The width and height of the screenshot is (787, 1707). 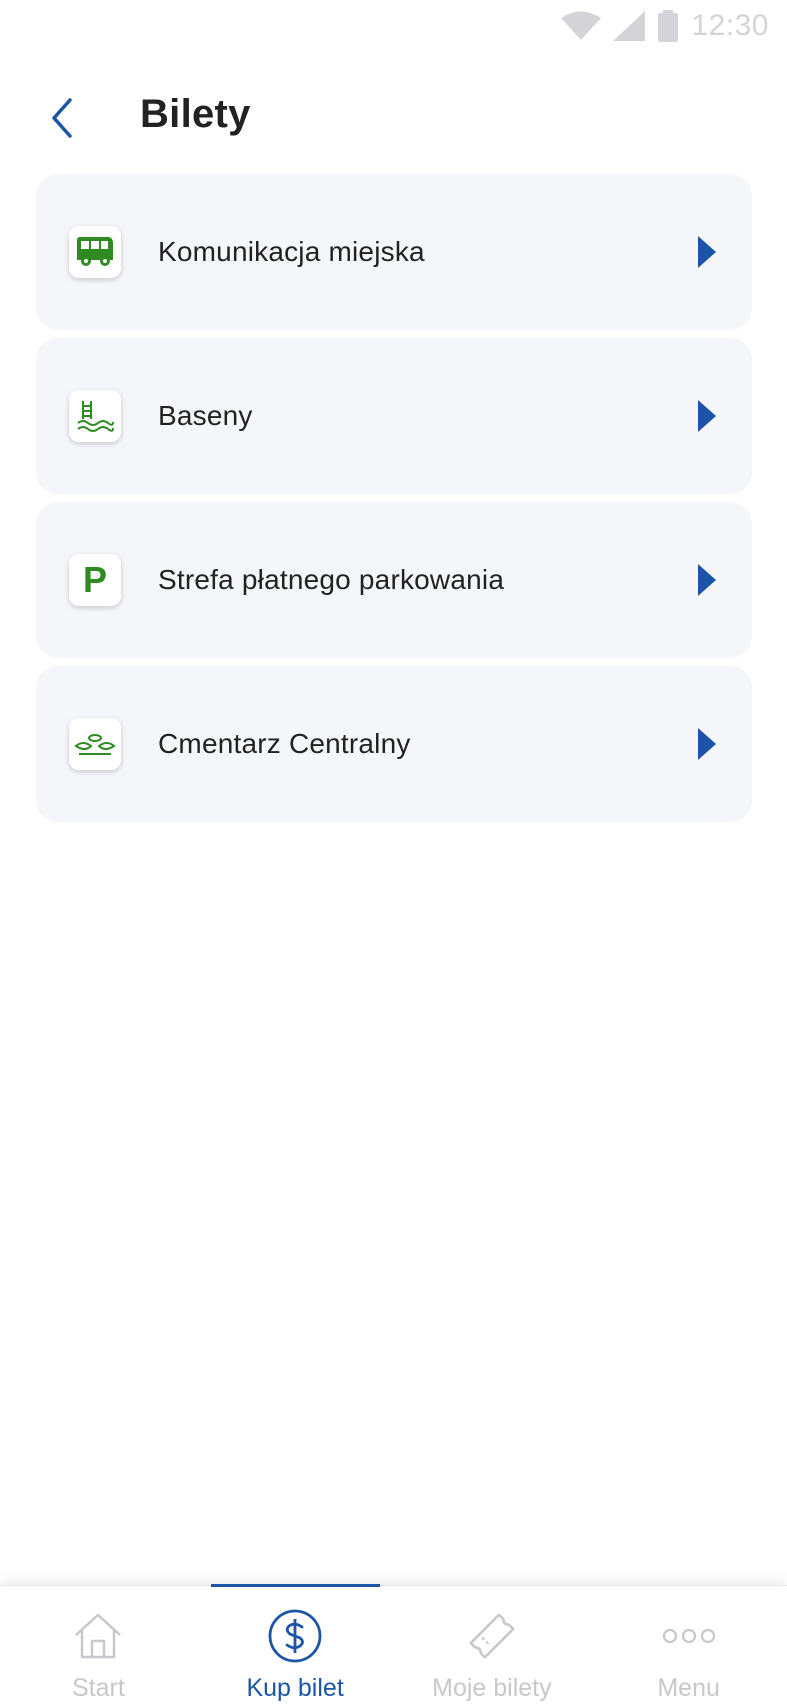 I want to click on category-item-public-transport: Komunikacja miejska, so click(x=394, y=252).